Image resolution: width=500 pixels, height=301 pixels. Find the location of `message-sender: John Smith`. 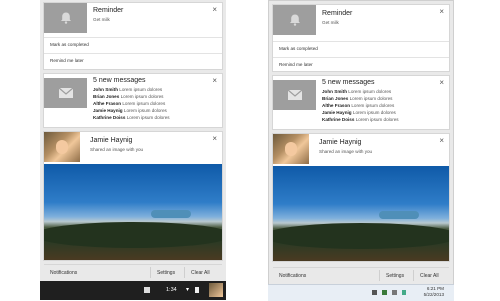

message-sender: John Smith is located at coordinates (106, 89).